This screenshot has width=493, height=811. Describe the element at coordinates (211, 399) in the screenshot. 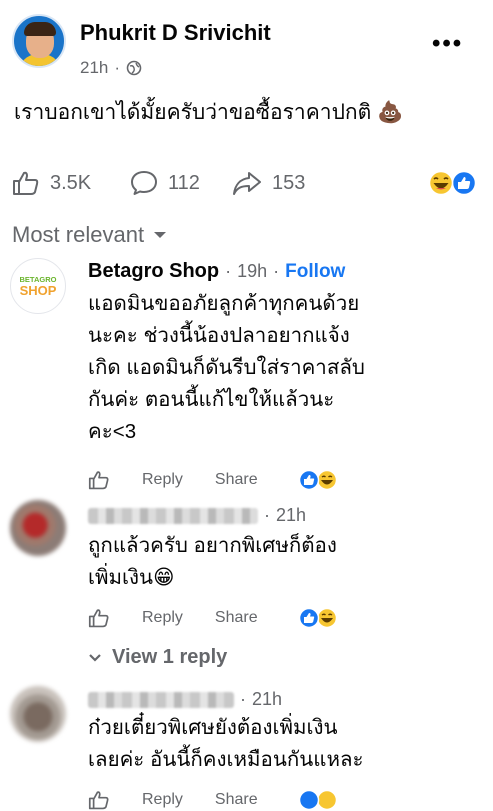

I see `comment-line: กันค่ะ ตอนนี้แก้ไขให้แล้วนะ` at that location.